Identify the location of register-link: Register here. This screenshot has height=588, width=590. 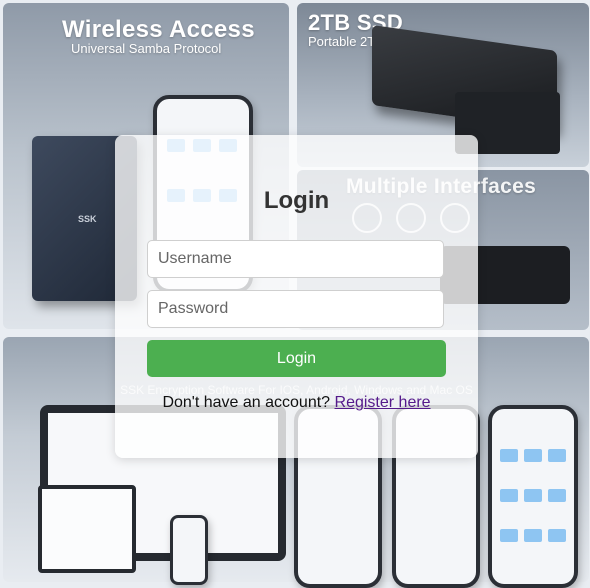
(383, 402).